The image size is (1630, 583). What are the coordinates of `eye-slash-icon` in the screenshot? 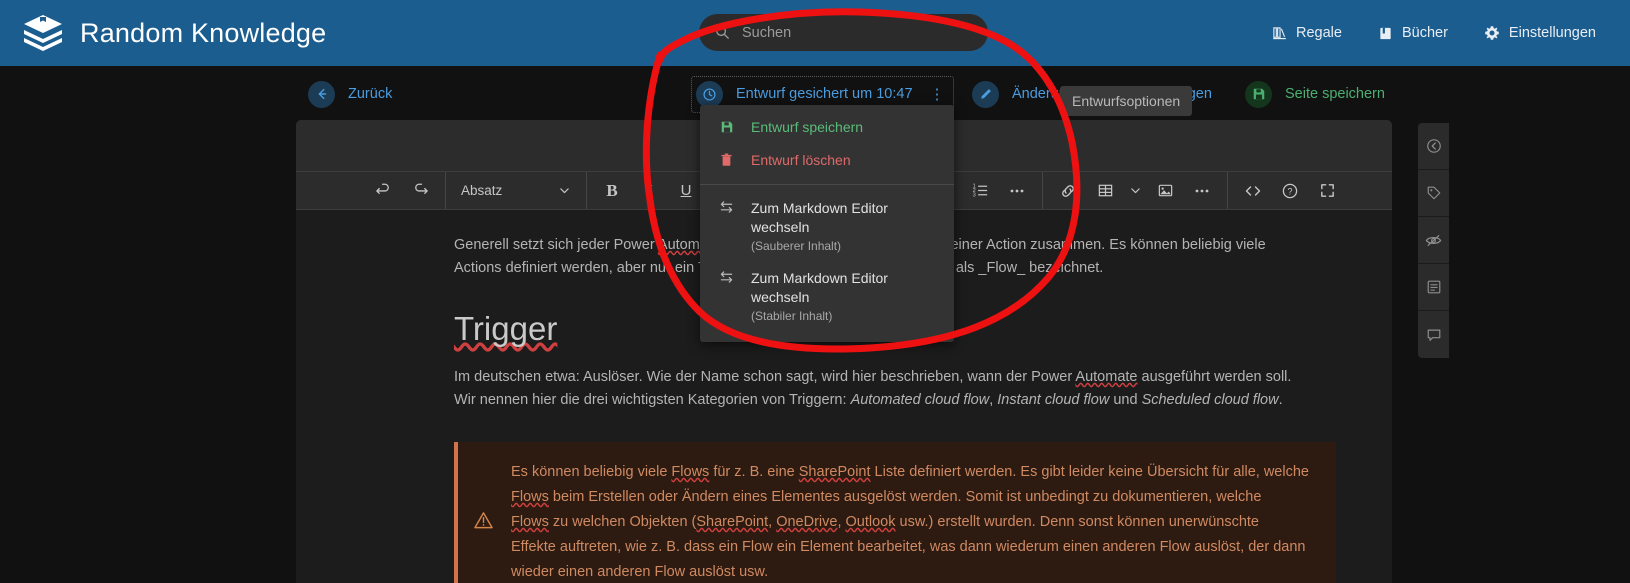 It's located at (1433, 240).